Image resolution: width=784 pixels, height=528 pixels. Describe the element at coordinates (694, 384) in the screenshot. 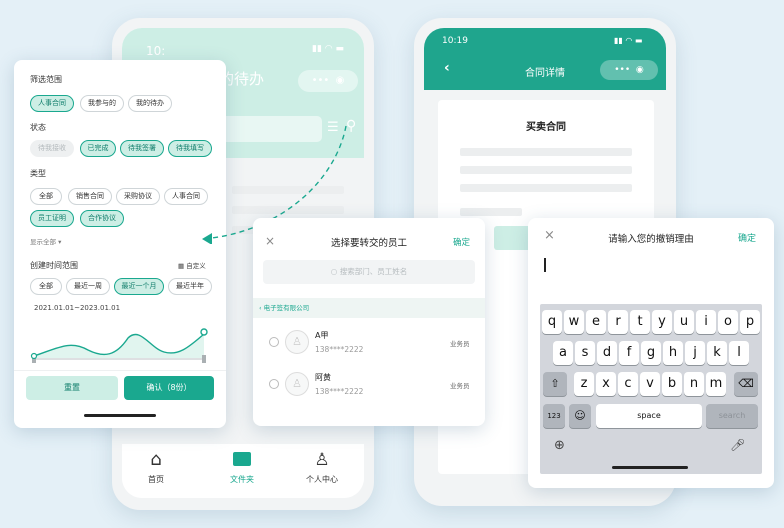

I see `key-n: n` at that location.